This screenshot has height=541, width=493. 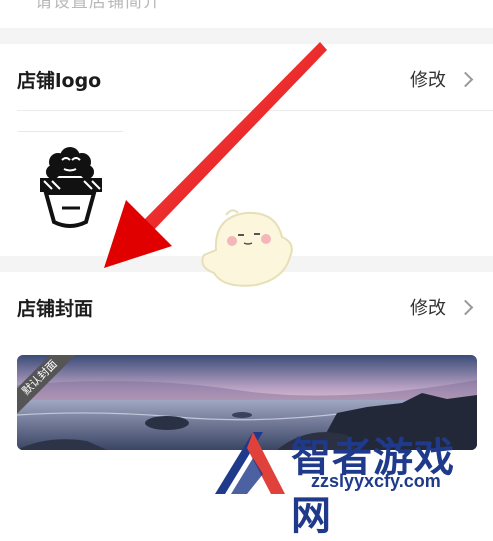 I want to click on cover-title: 店铺封面, so click(x=55, y=309).